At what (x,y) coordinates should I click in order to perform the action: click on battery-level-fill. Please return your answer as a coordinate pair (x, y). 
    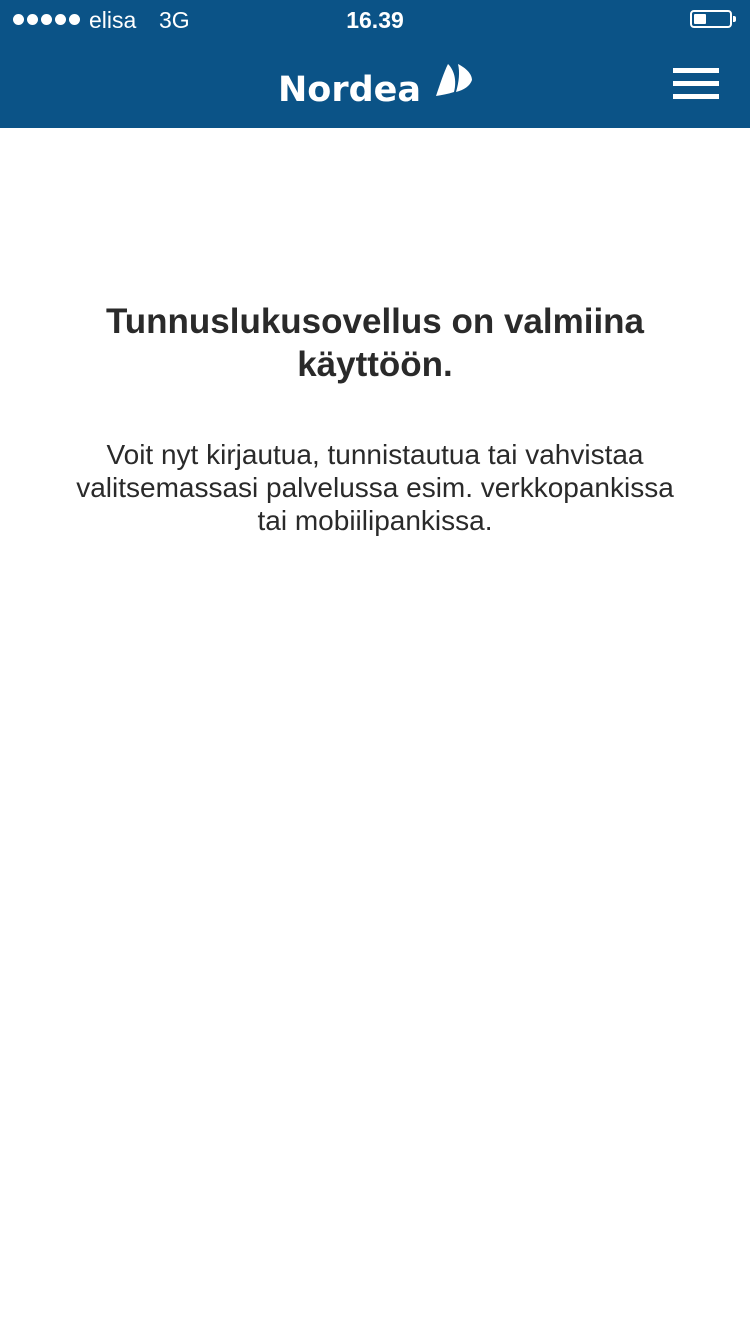
    Looking at the image, I should click on (700, 19).